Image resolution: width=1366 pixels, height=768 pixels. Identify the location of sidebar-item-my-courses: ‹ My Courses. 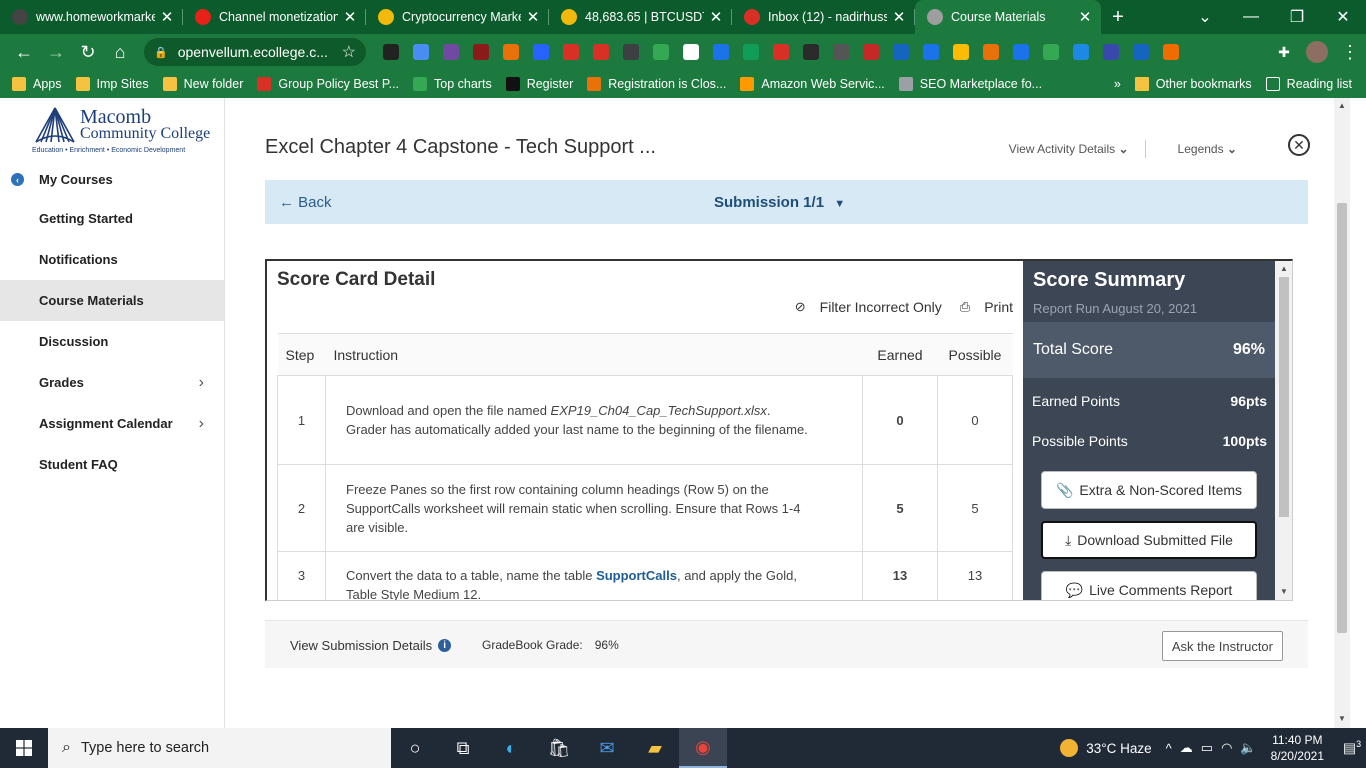
(112, 179).